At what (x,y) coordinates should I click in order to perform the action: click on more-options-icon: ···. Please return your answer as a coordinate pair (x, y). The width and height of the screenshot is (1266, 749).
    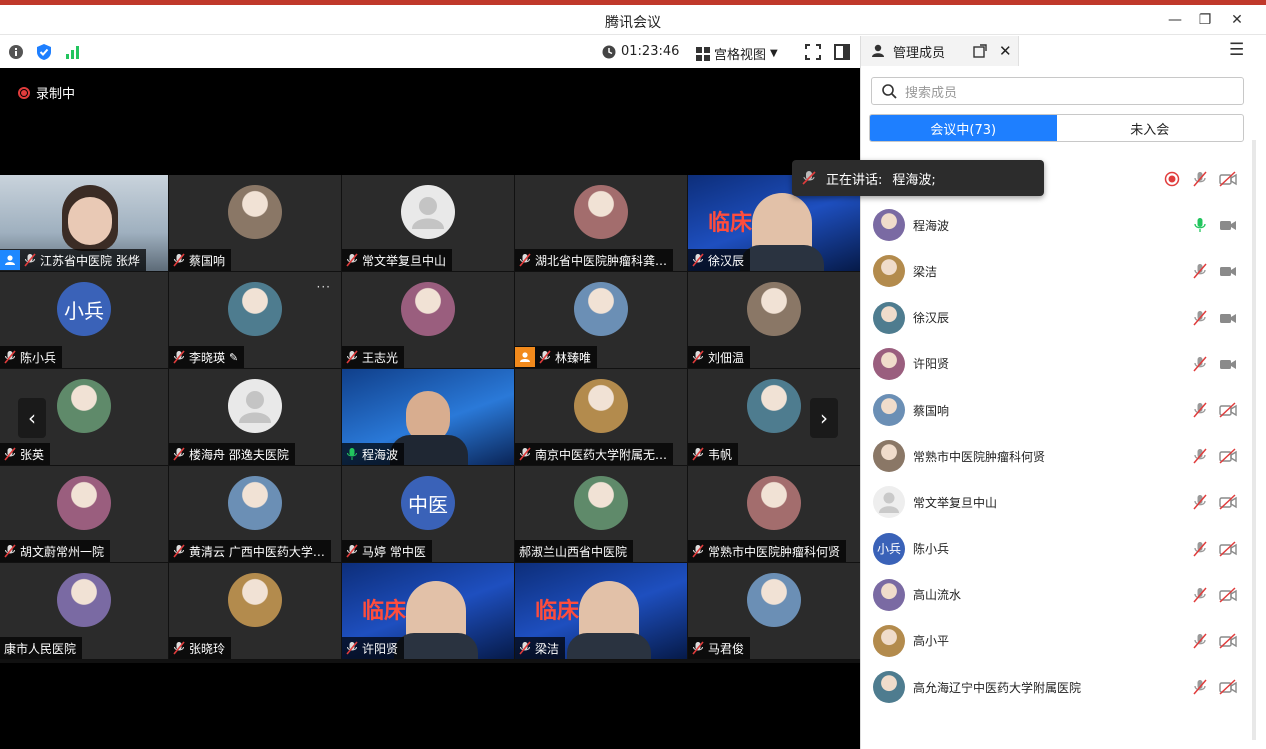
    Looking at the image, I should click on (324, 287).